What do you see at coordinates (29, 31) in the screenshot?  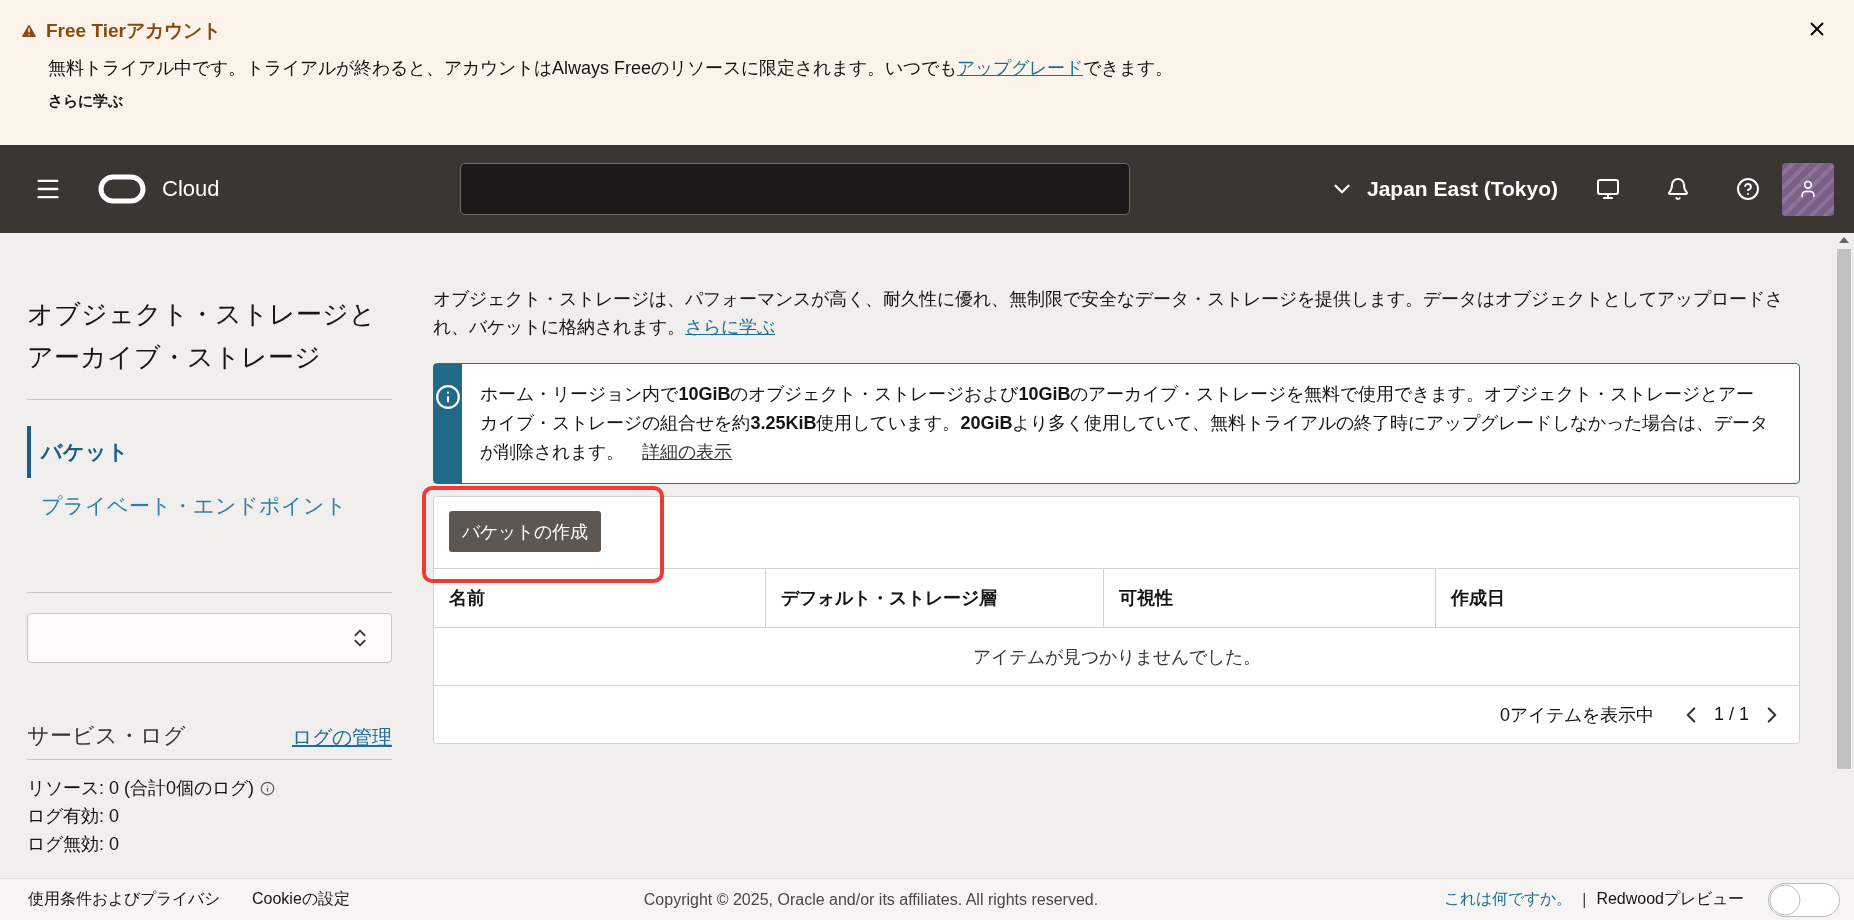 I see `warning-icon` at bounding box center [29, 31].